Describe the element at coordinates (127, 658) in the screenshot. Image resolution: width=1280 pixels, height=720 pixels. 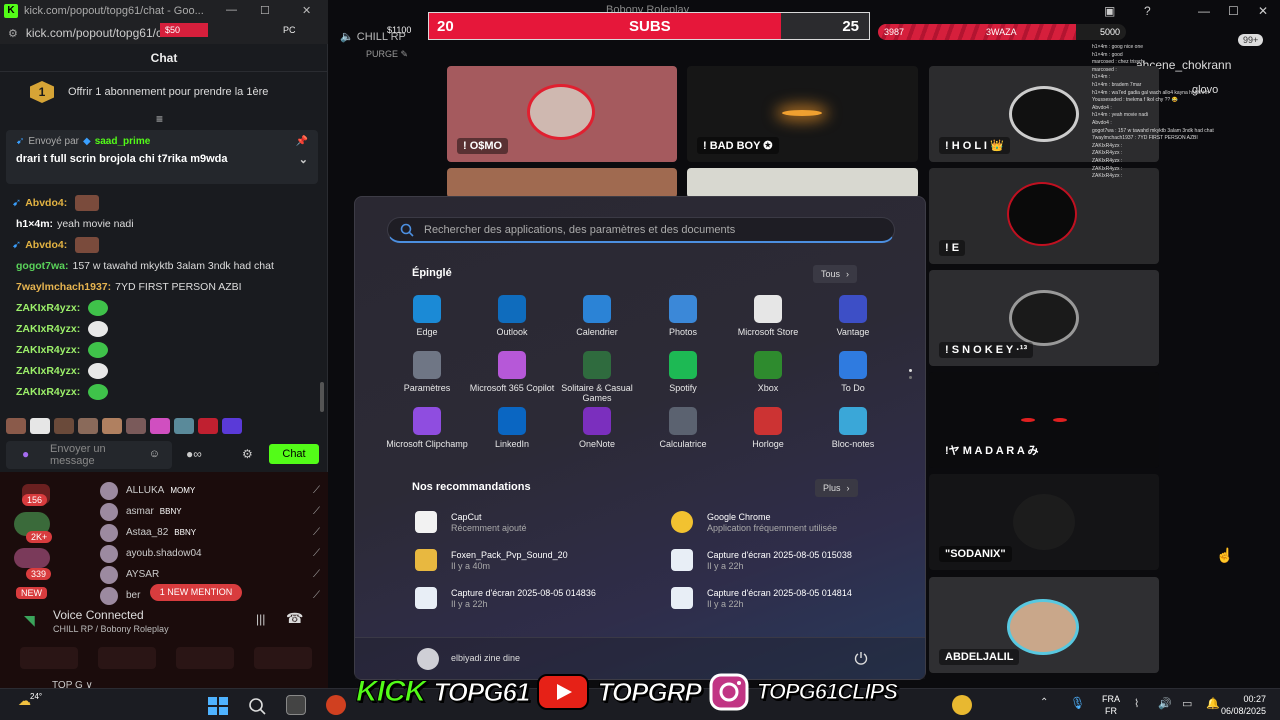
I see `screen-share-button` at that location.